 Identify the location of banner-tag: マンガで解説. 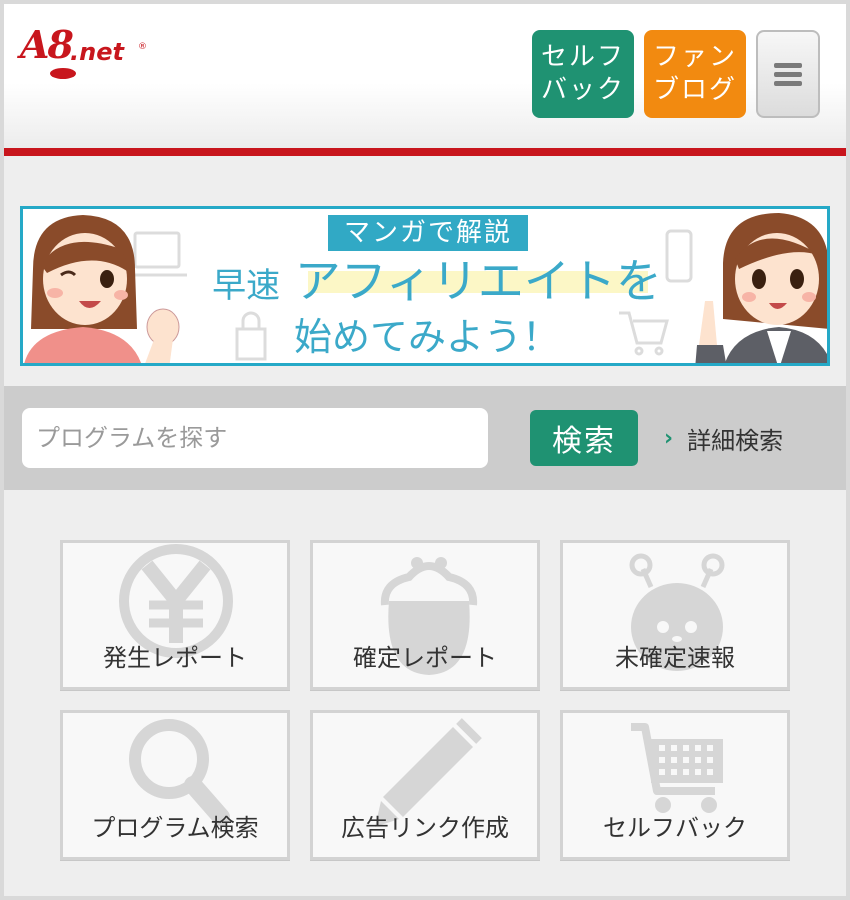
(428, 233).